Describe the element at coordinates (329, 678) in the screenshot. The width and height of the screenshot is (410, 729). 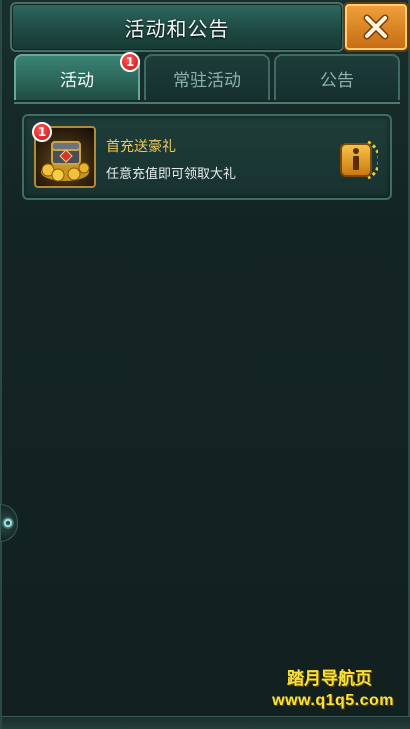
I see `watermark-line-1: 踏月导航页` at that location.